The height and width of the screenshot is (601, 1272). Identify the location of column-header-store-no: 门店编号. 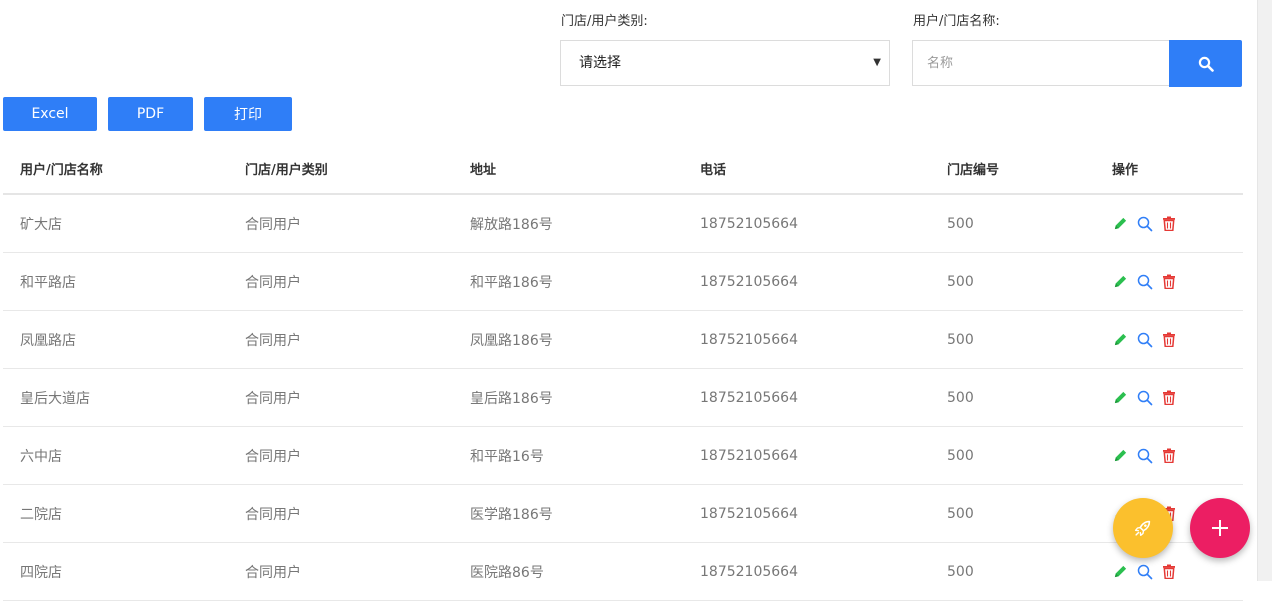
(1012, 169).